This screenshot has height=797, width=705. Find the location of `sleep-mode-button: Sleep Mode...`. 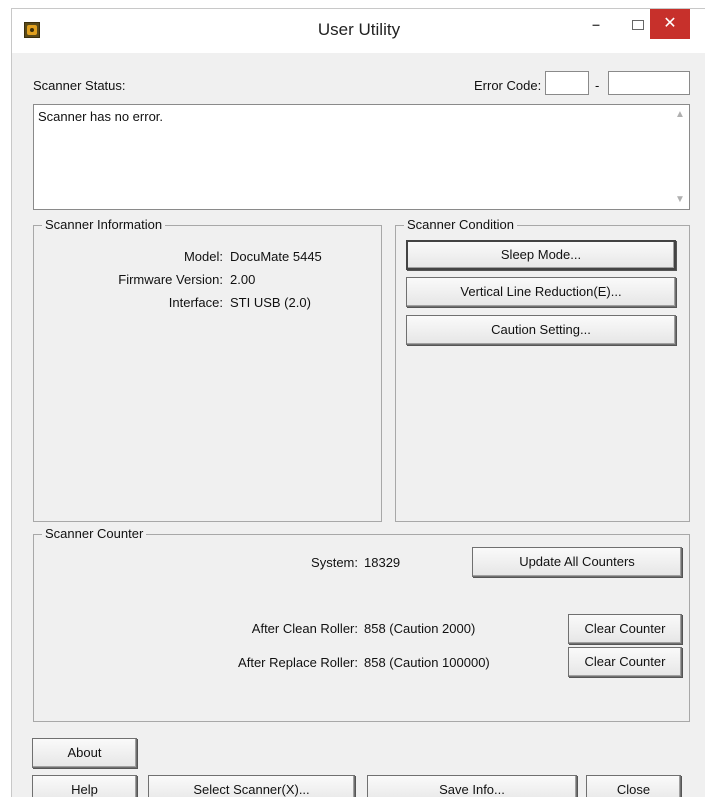

sleep-mode-button: Sleep Mode... is located at coordinates (541, 255).